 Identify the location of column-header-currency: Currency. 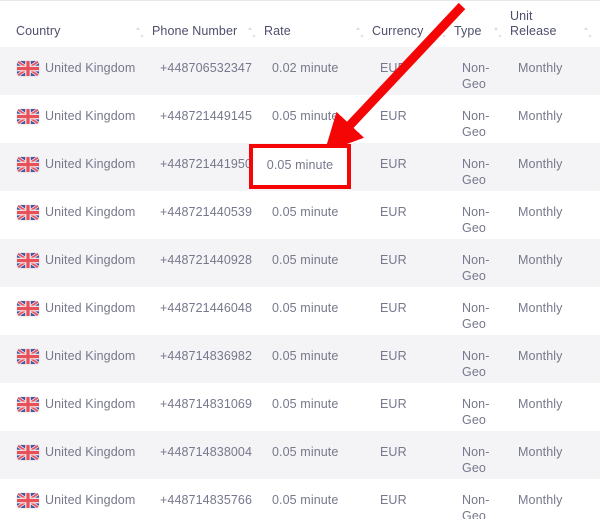
(413, 23).